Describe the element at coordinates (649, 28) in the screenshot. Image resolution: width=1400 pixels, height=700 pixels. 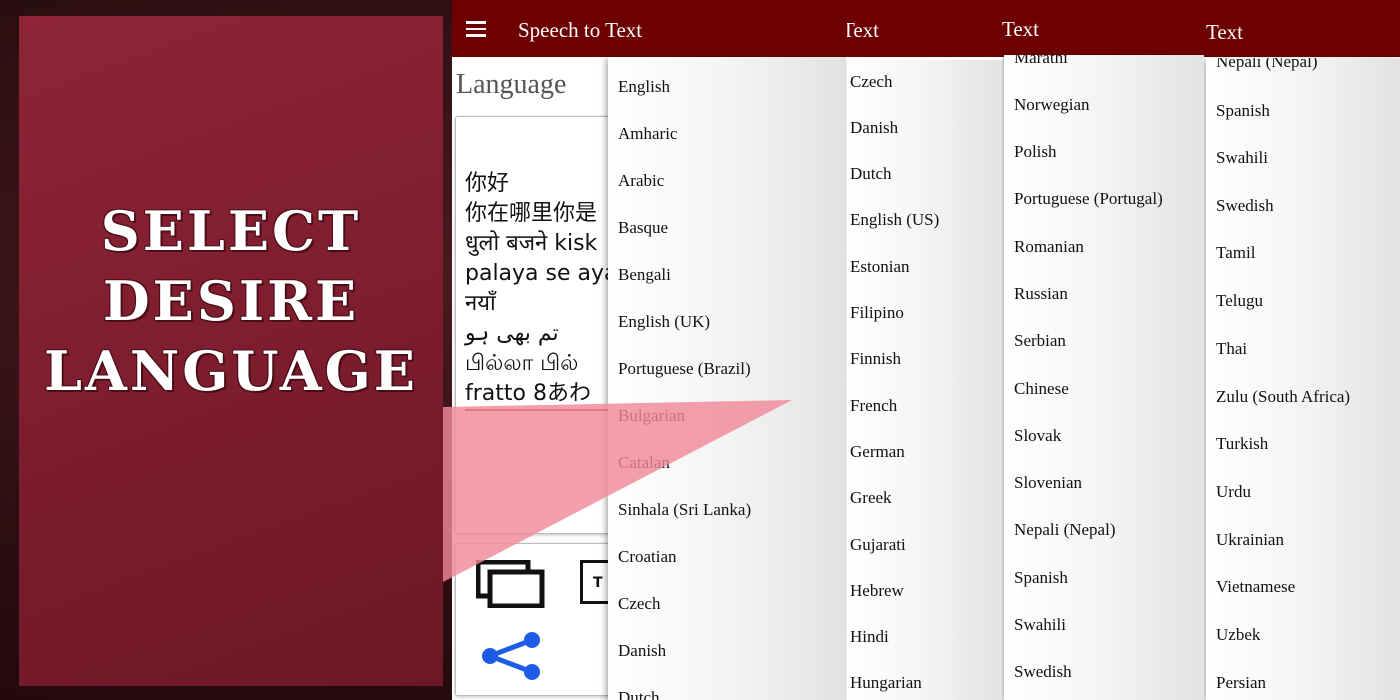
I see `app-bar: Speech to Text` at that location.